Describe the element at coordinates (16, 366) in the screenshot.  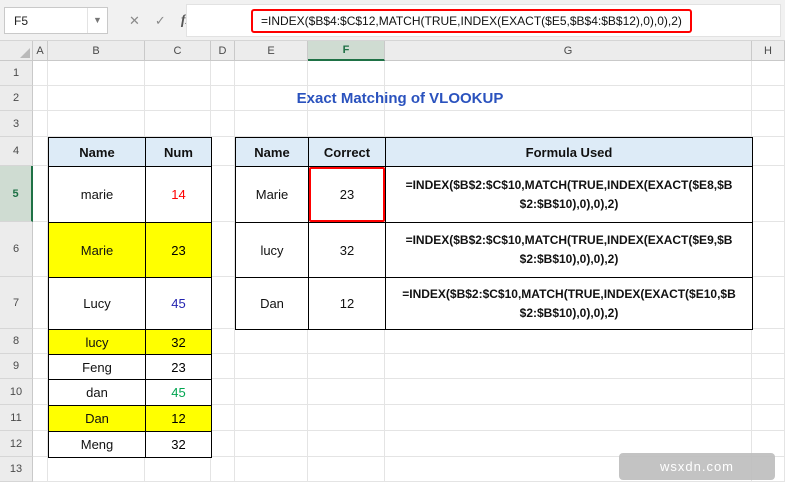
I see `row-header-9: 9` at that location.